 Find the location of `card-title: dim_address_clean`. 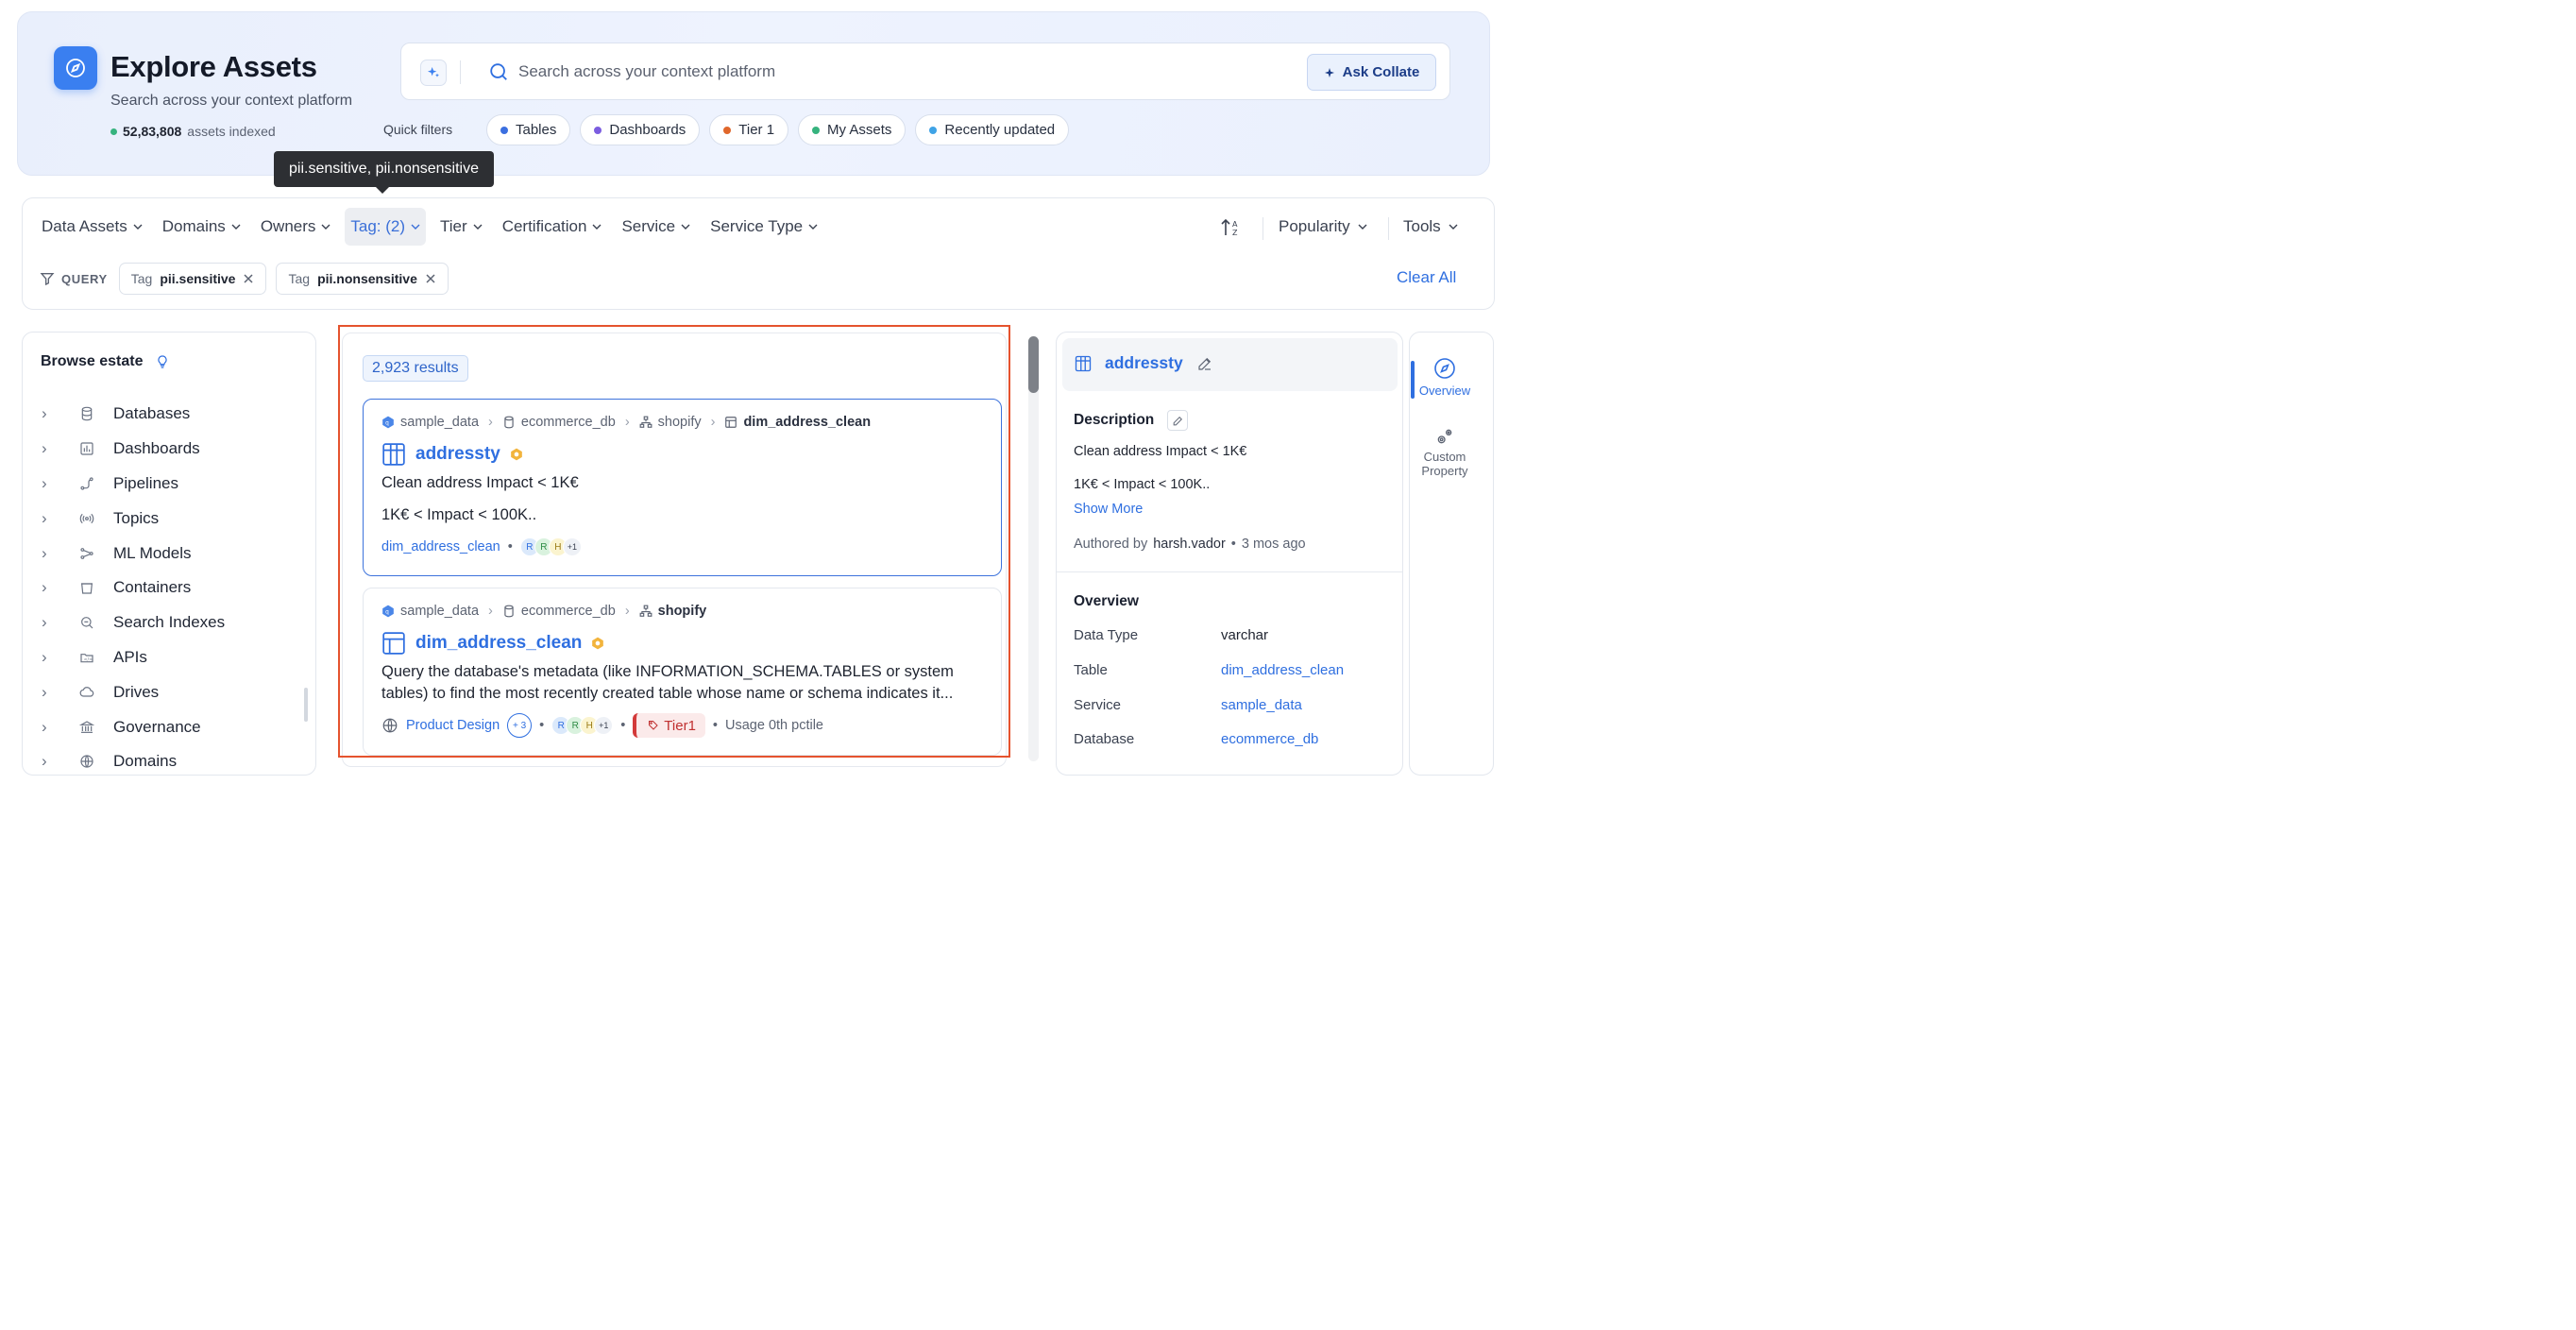

card-title: dim_address_clean is located at coordinates (492, 643).